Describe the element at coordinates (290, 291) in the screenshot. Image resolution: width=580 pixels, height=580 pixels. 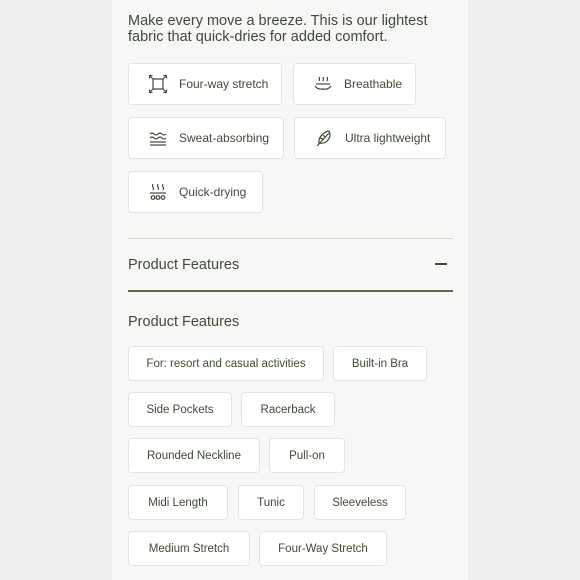
I see `accordion-underline` at that location.